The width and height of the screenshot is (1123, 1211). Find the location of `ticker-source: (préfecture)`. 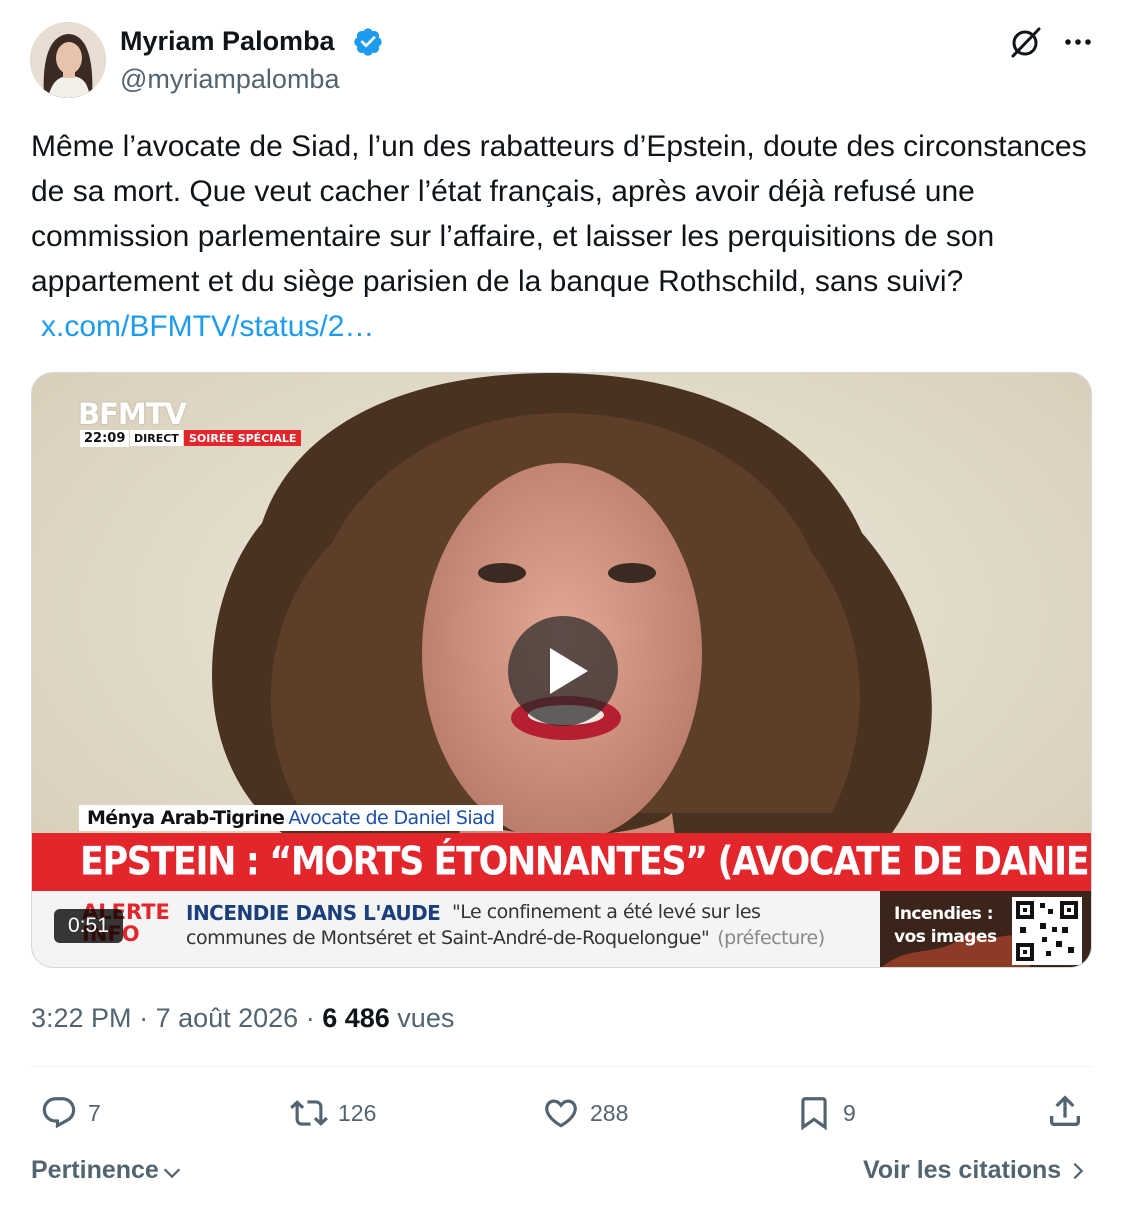

ticker-source: (préfecture) is located at coordinates (771, 938).